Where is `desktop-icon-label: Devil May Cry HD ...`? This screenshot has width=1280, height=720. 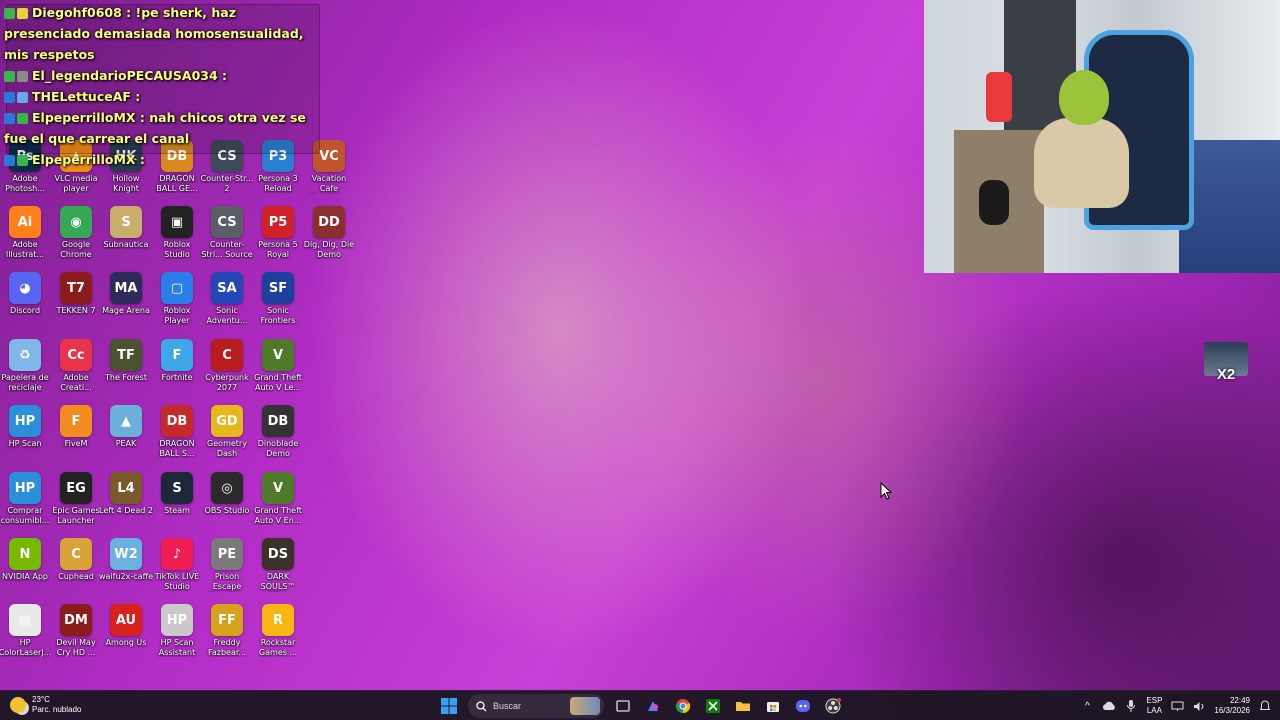 desktop-icon-label: Devil May Cry HD ... is located at coordinates (76, 647).